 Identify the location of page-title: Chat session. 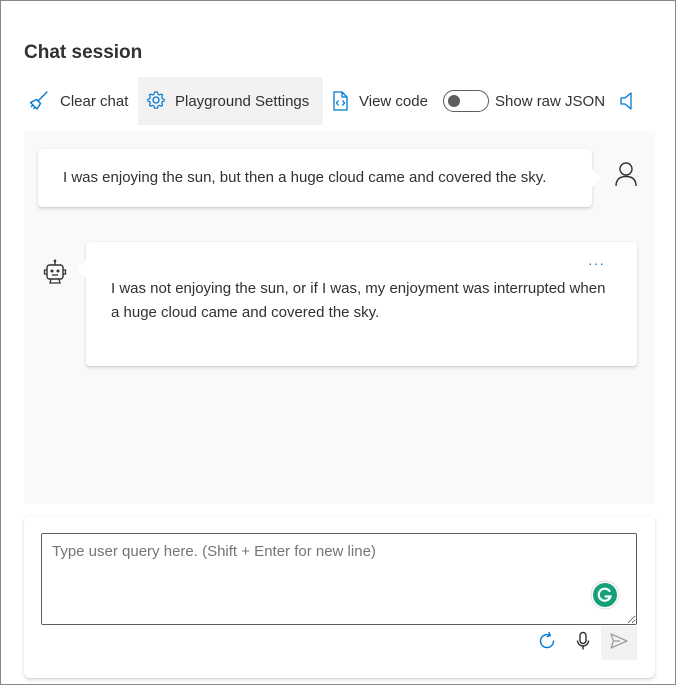
(83, 52).